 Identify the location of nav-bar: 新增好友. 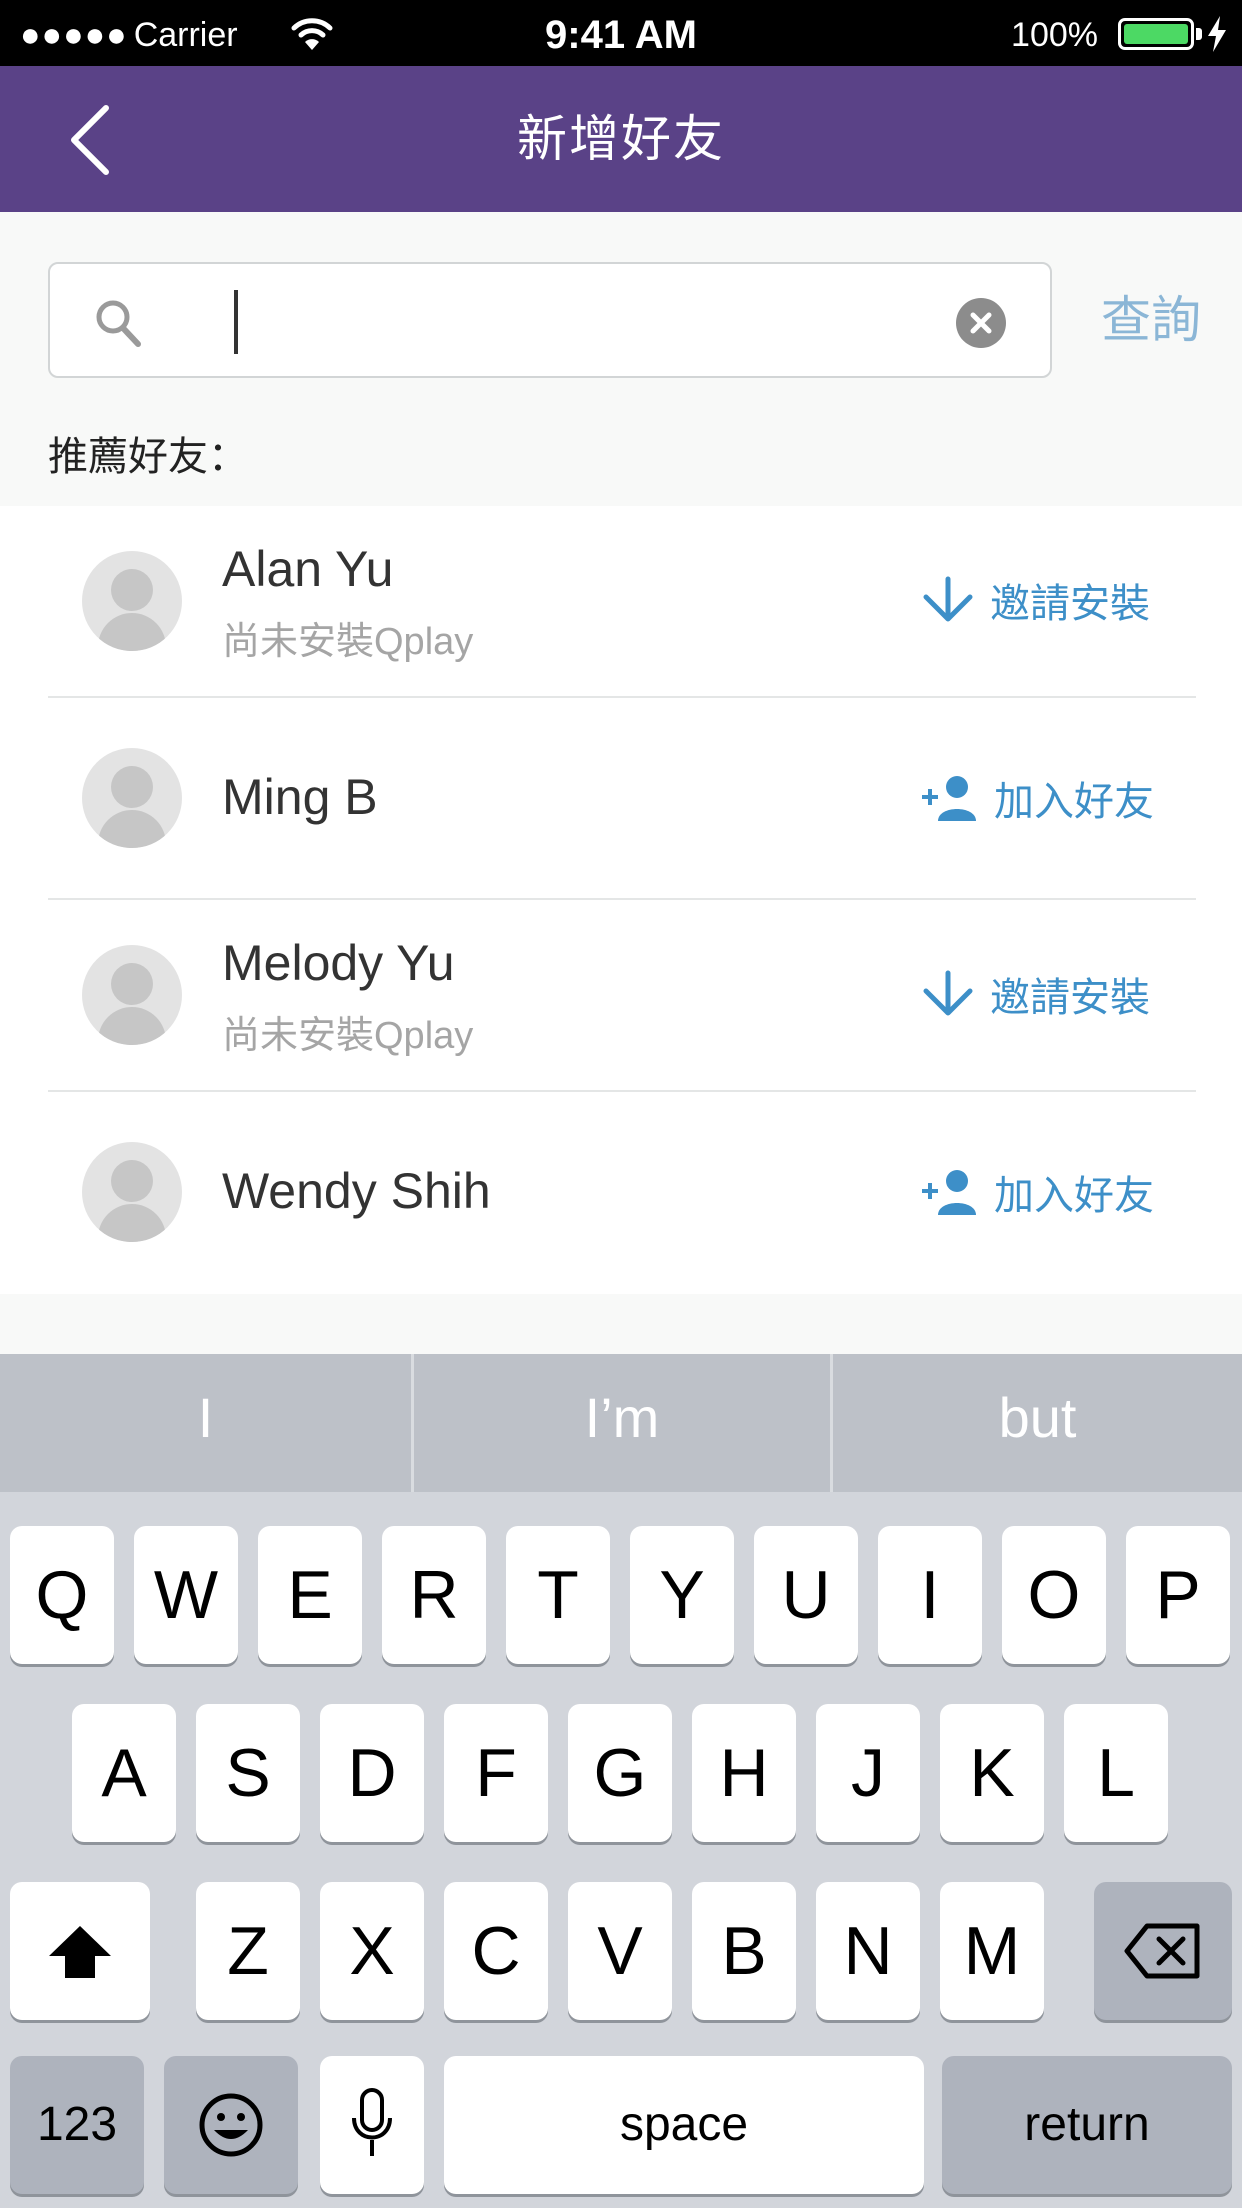
(621, 139).